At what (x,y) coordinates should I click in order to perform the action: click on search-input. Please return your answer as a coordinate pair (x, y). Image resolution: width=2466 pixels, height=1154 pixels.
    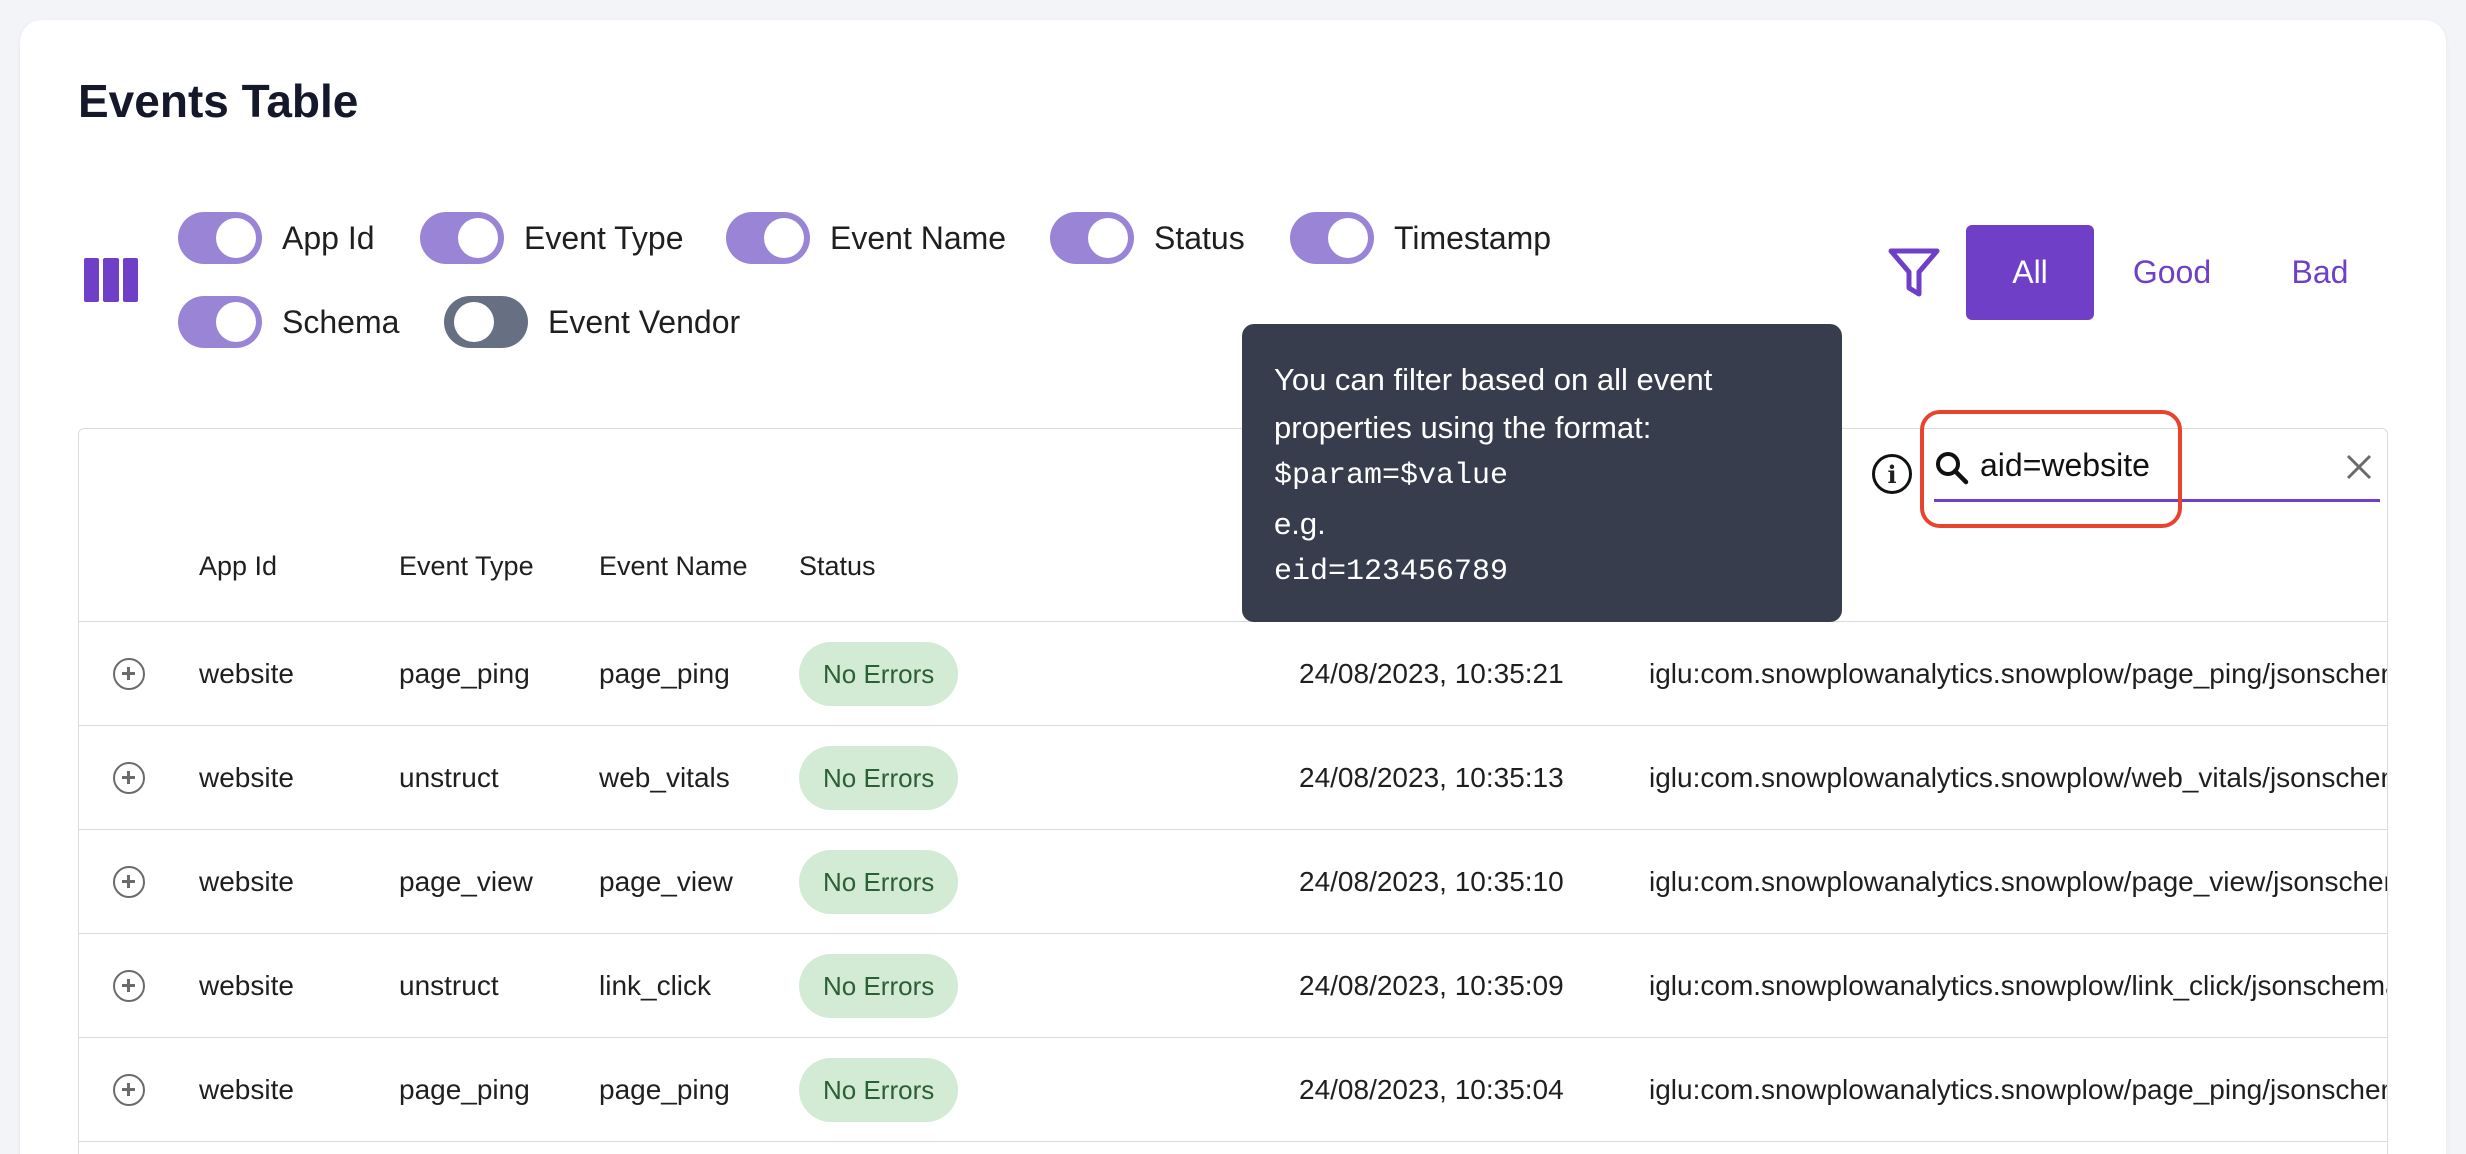
    Looking at the image, I should click on (2150, 465).